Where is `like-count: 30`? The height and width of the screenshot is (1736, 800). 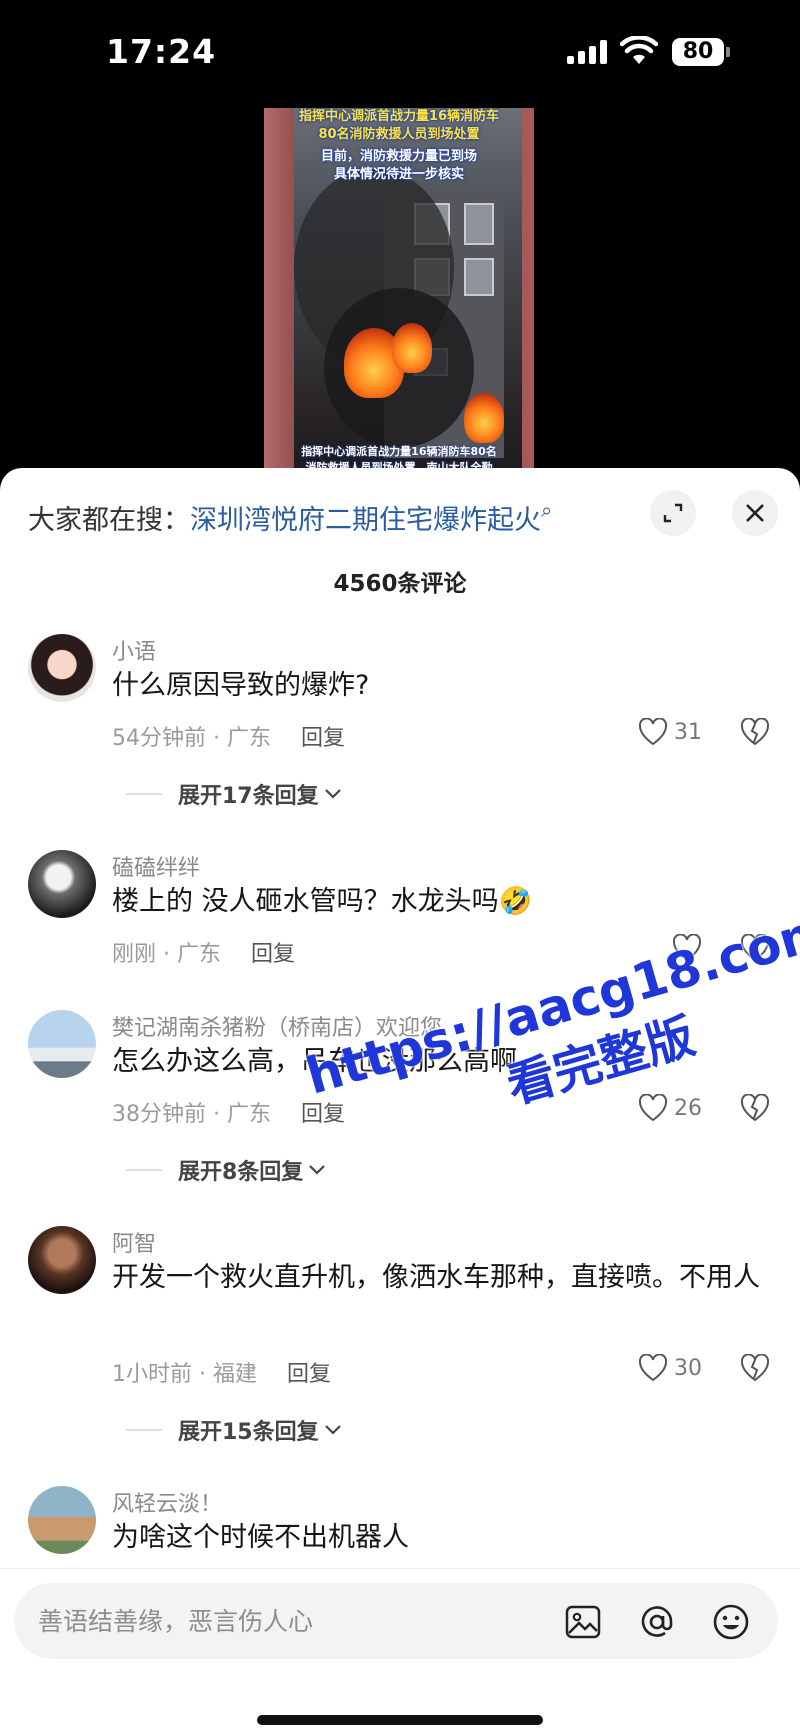 like-count: 30 is located at coordinates (688, 1368).